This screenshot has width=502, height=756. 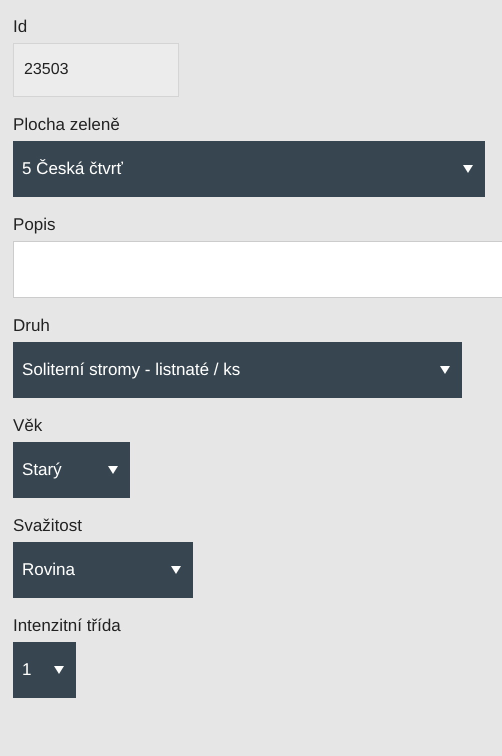 I want to click on field-label: Druh, so click(x=31, y=326).